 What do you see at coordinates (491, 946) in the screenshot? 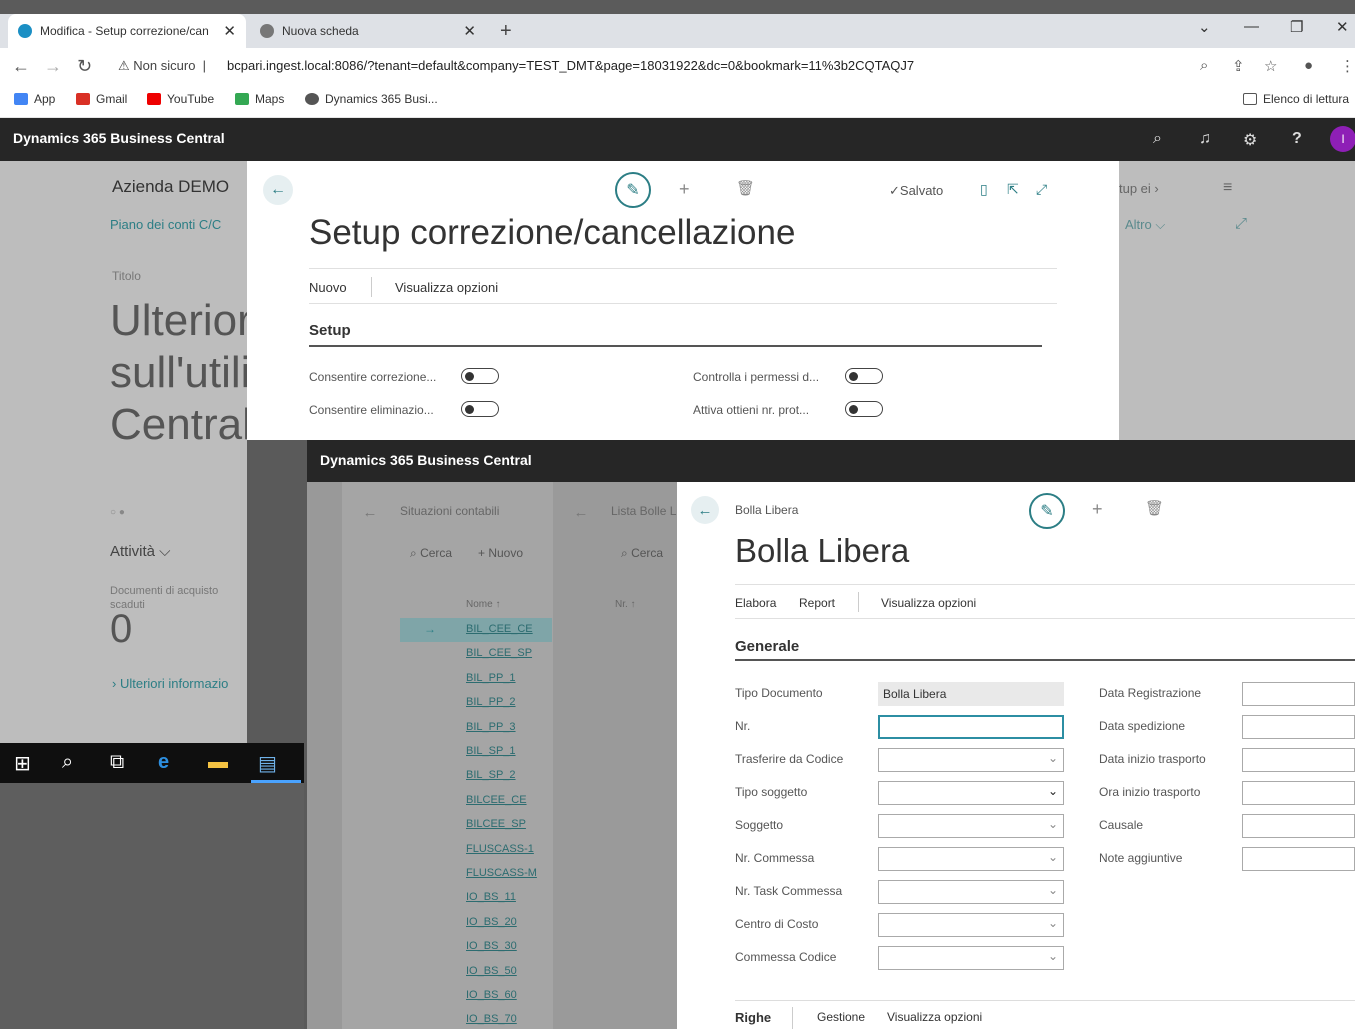
I see `list-item: IO_BS_30` at bounding box center [491, 946].